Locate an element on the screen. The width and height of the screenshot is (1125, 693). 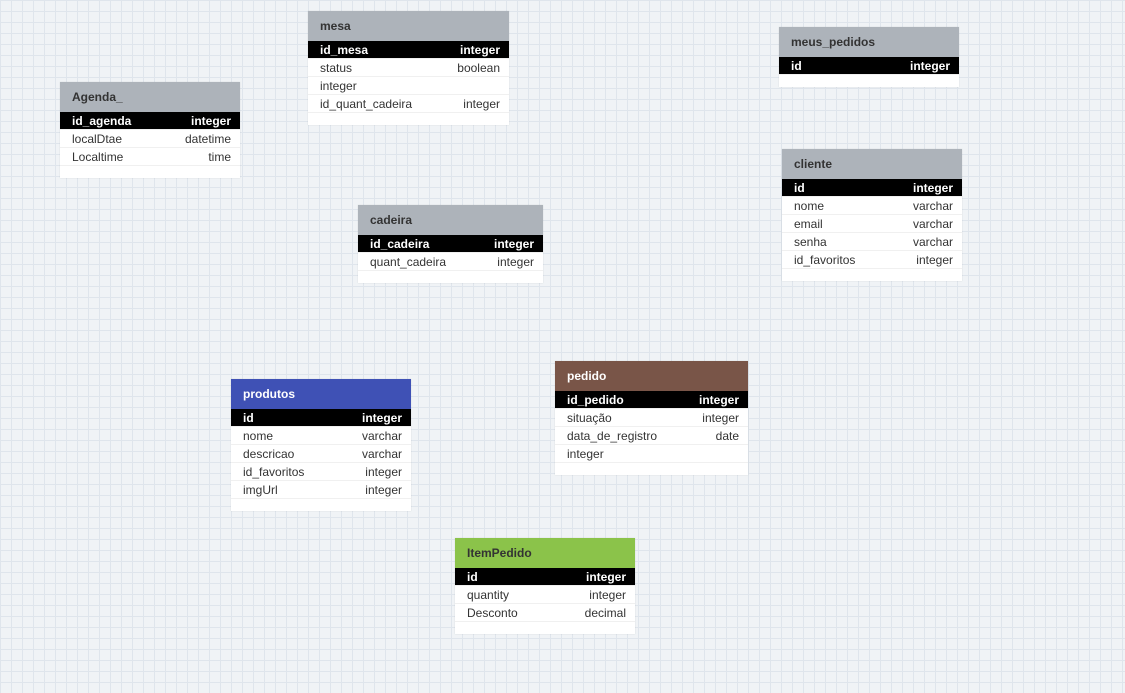
column-row: imgUrl integer is located at coordinates (321, 490).